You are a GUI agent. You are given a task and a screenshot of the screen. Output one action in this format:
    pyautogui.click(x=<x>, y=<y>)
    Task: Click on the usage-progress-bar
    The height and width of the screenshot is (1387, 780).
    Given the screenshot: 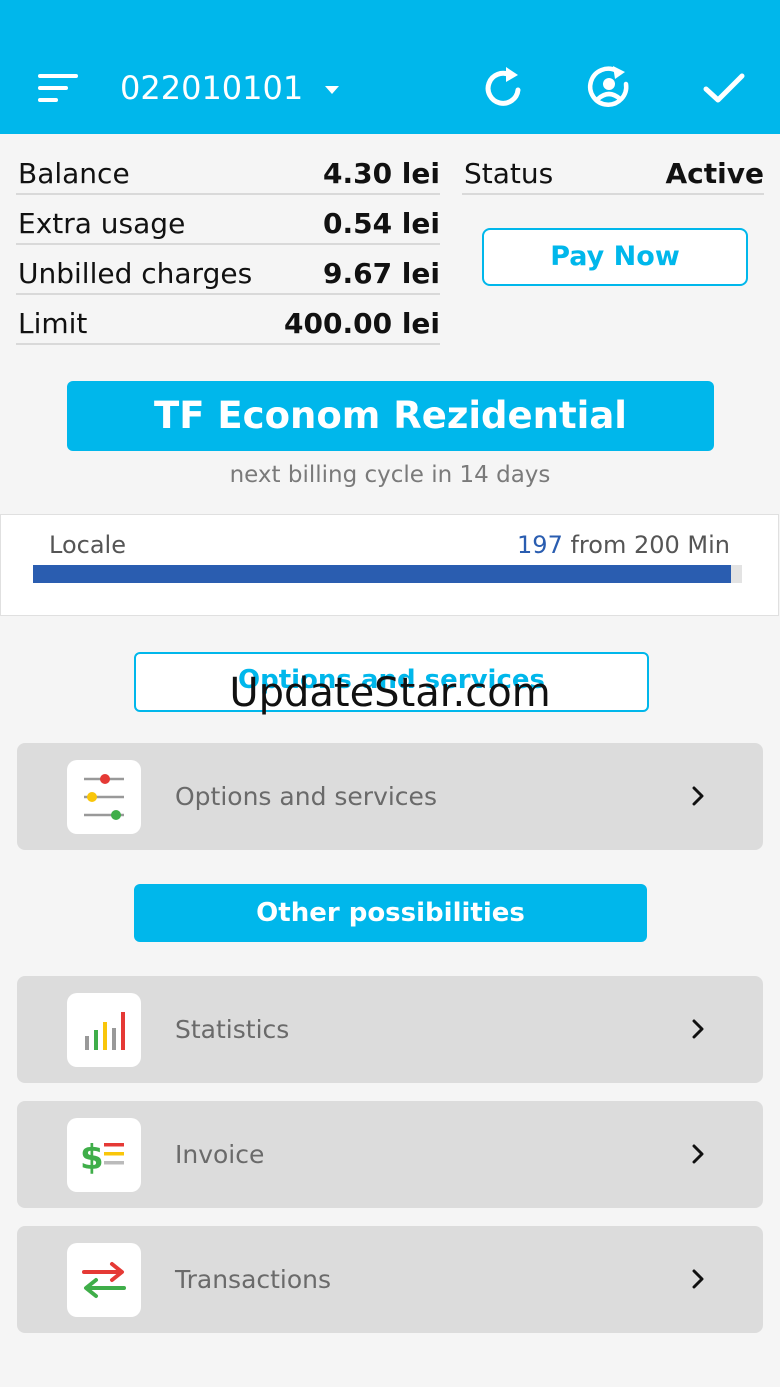 What is the action you would take?
    pyautogui.click(x=387, y=574)
    